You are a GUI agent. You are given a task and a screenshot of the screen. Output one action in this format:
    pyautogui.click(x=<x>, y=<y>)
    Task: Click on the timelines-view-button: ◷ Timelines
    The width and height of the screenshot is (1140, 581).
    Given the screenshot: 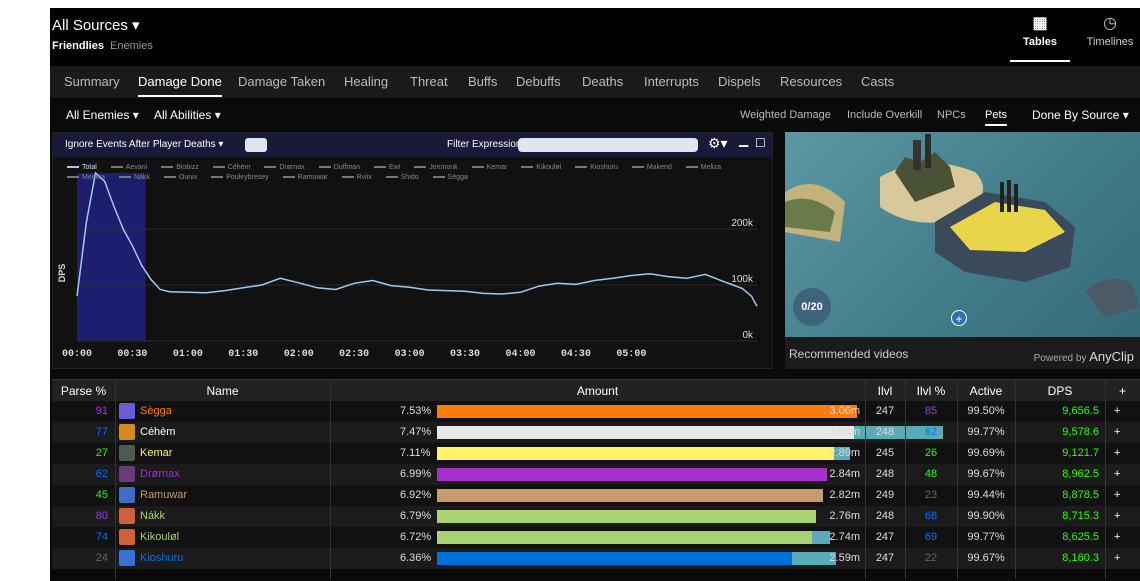 What is the action you would take?
    pyautogui.click(x=1110, y=37)
    